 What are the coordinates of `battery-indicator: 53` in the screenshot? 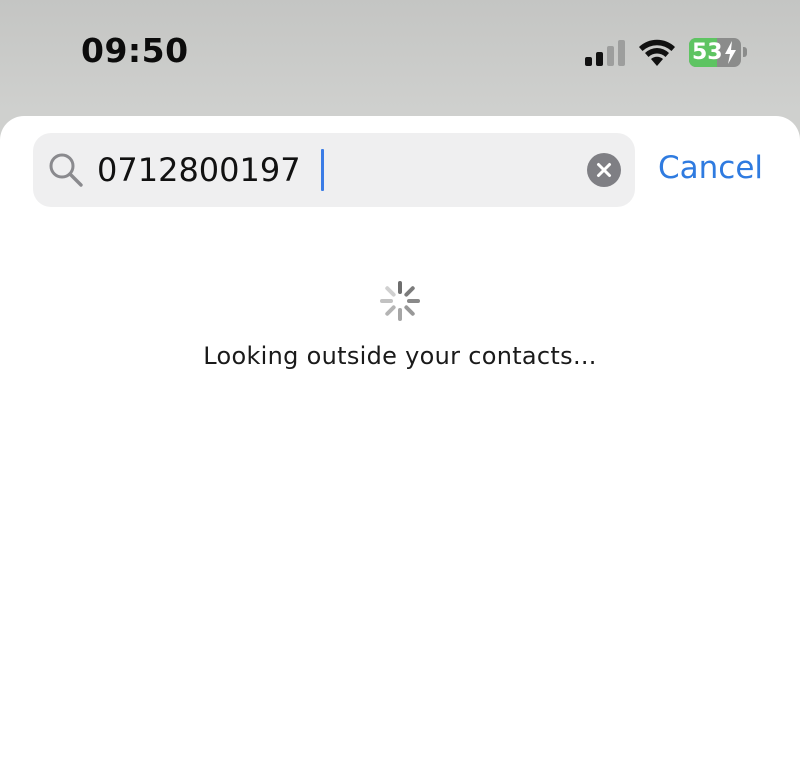 It's located at (719, 52).